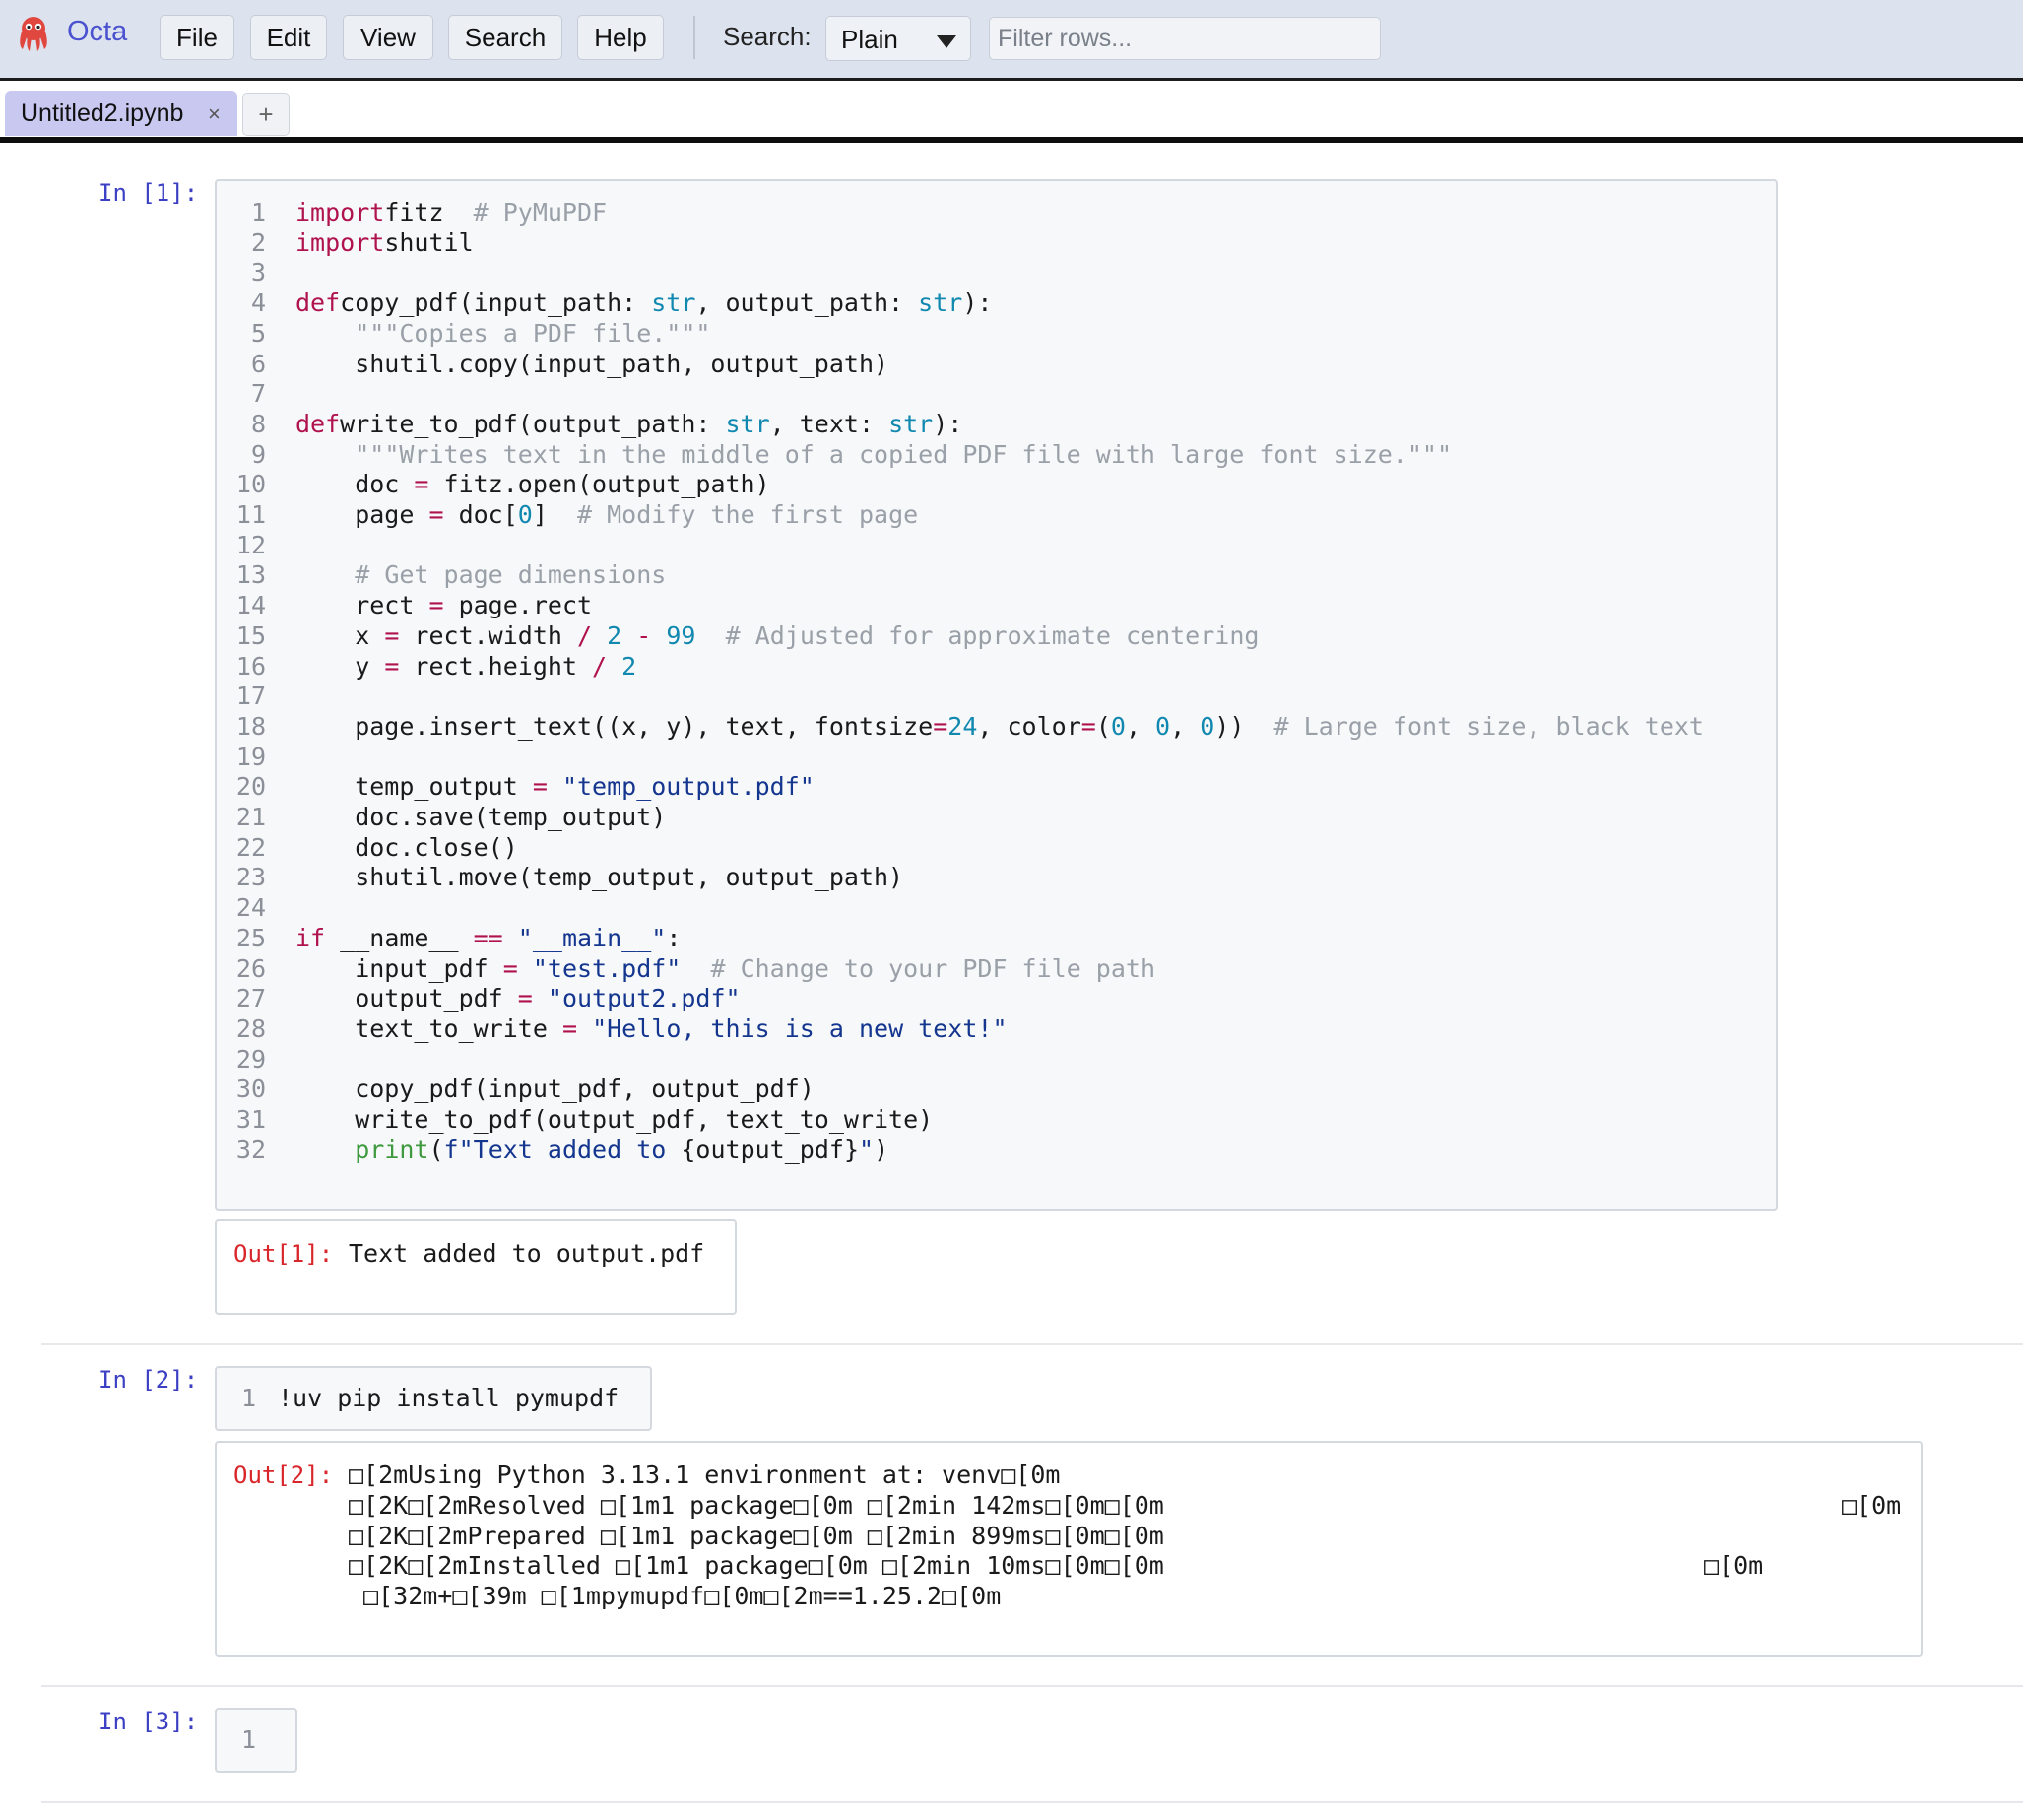 The height and width of the screenshot is (1820, 2023). Describe the element at coordinates (362, 605) in the screenshot. I see `code-token: rect` at that location.